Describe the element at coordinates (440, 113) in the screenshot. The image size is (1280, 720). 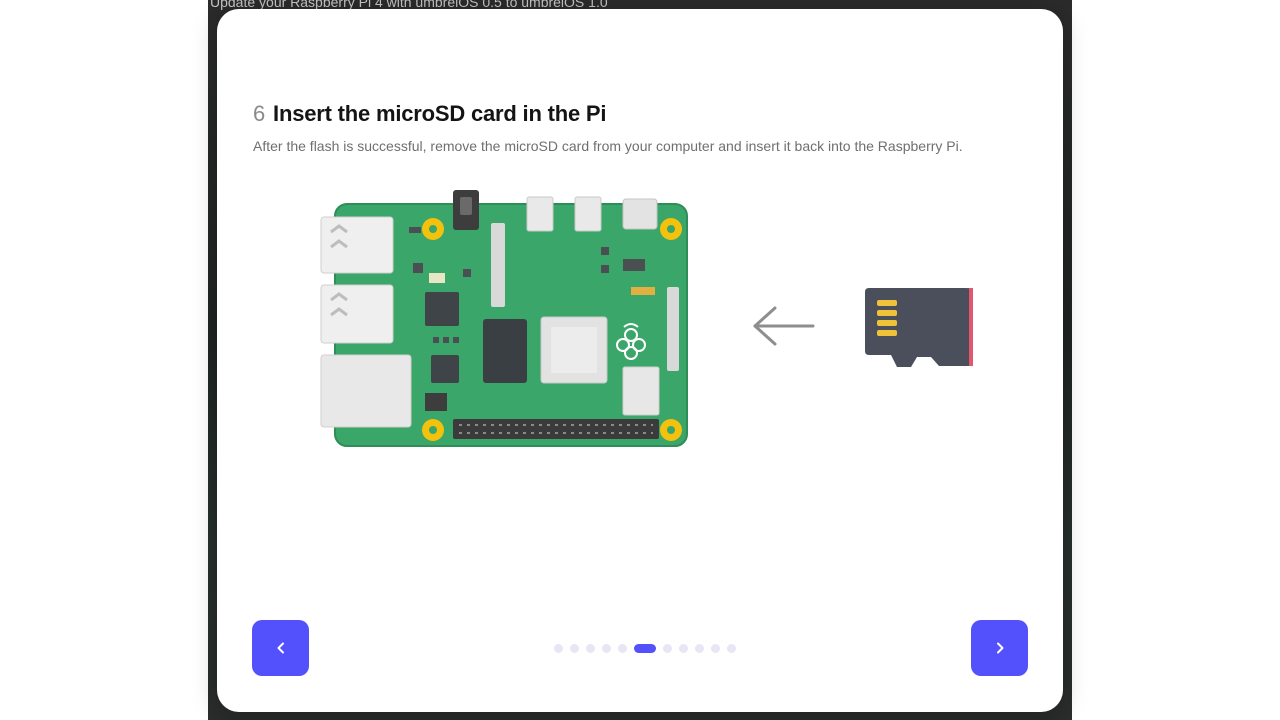
I see `step-title-text: Insert the microSD card in the Pi` at that location.